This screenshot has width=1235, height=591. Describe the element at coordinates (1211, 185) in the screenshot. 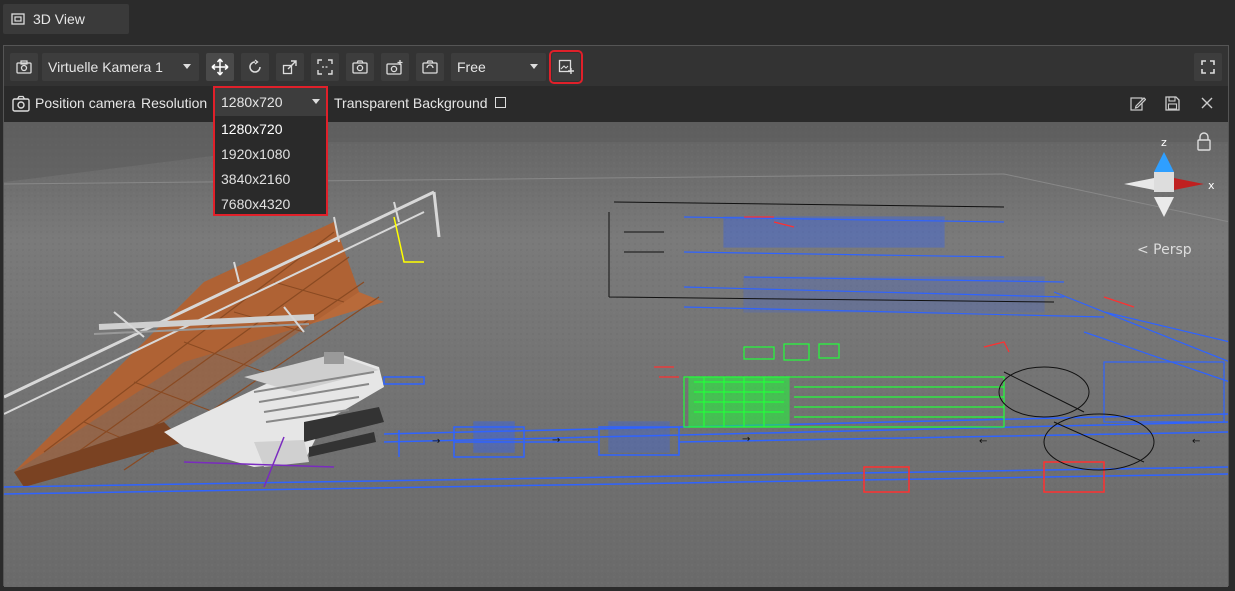

I see `gizmo-x-label: x` at that location.